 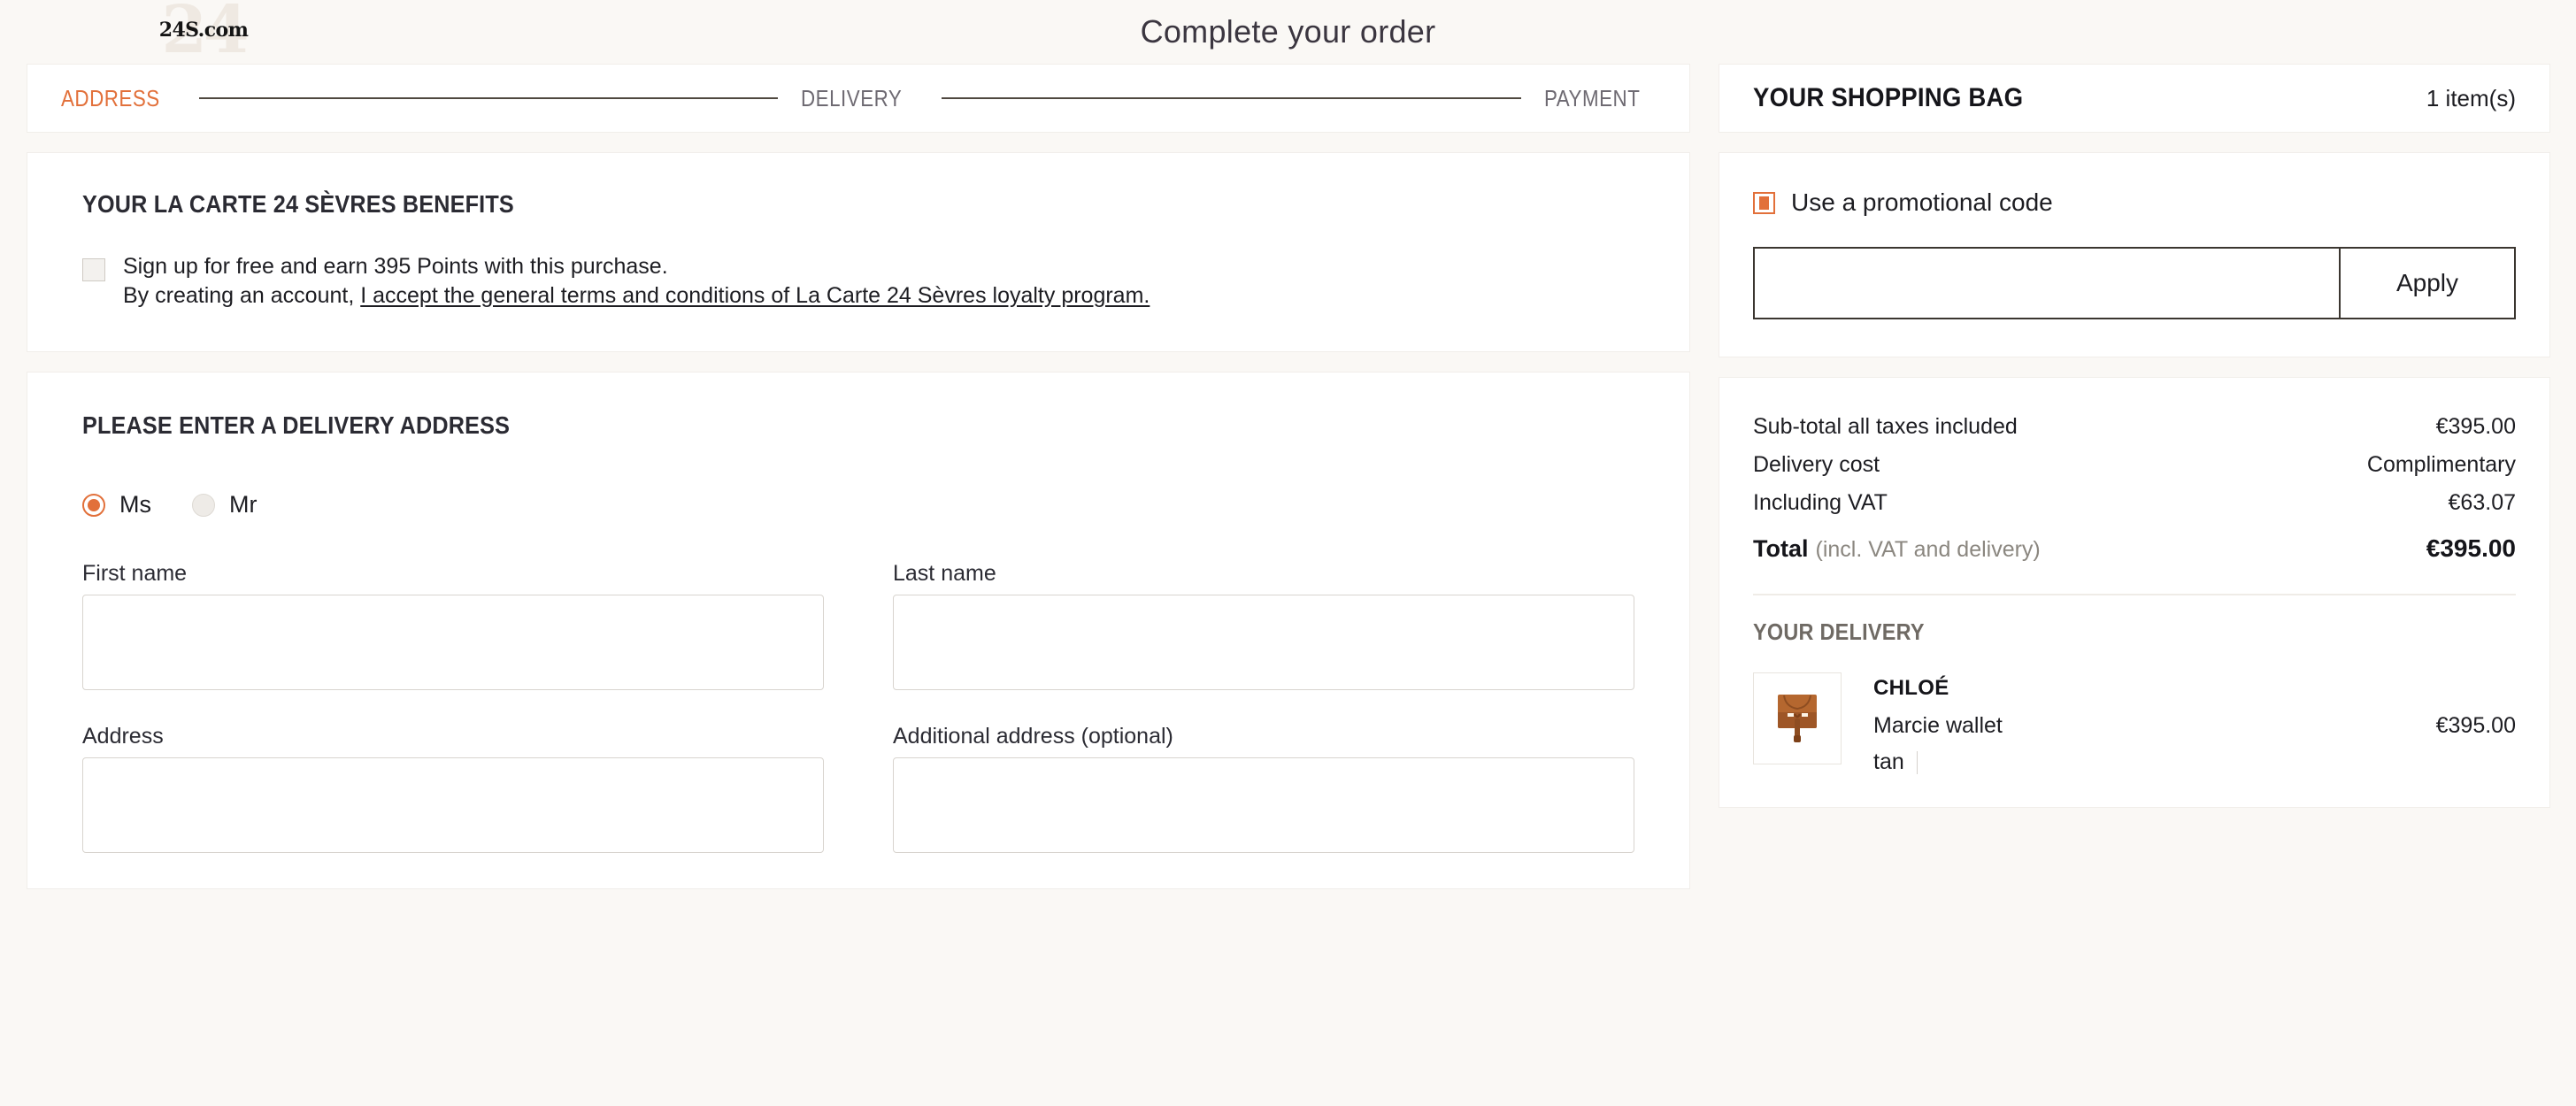 What do you see at coordinates (296, 425) in the screenshot?
I see `address-heading: PLEASE ENTER A DELIVERY ADDRESS` at bounding box center [296, 425].